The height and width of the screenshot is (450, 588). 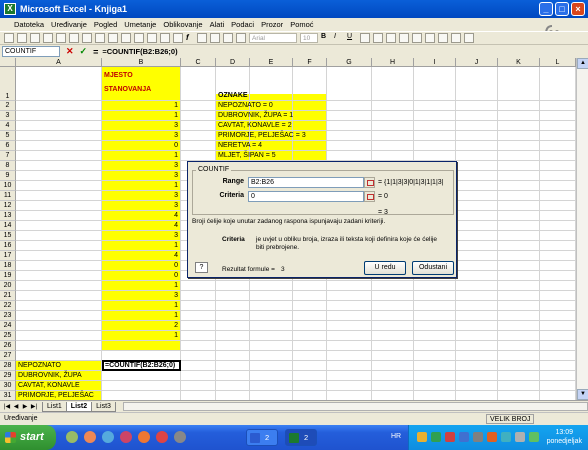 What do you see at coordinates (8, 256) in the screenshot?
I see `row-header: 17` at bounding box center [8, 256].